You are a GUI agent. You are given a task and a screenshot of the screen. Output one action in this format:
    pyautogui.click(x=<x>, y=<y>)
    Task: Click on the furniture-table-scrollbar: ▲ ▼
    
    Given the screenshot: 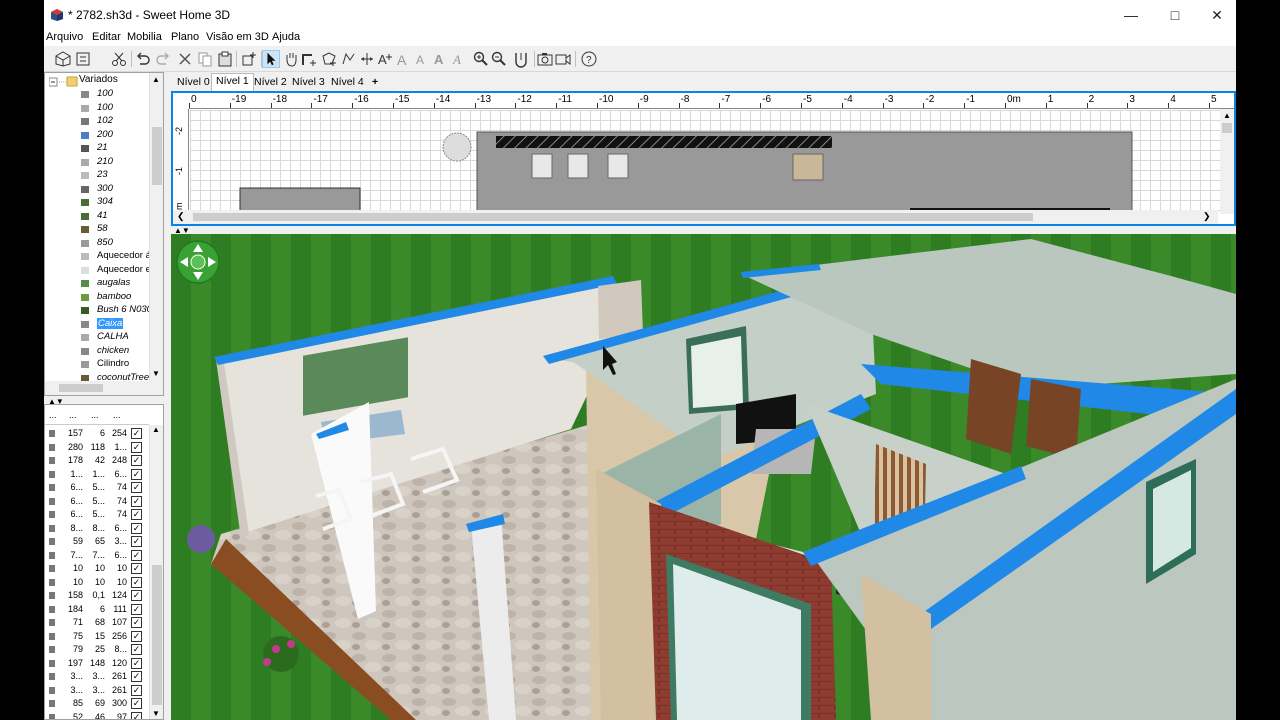 What is the action you would take?
    pyautogui.click(x=156, y=572)
    